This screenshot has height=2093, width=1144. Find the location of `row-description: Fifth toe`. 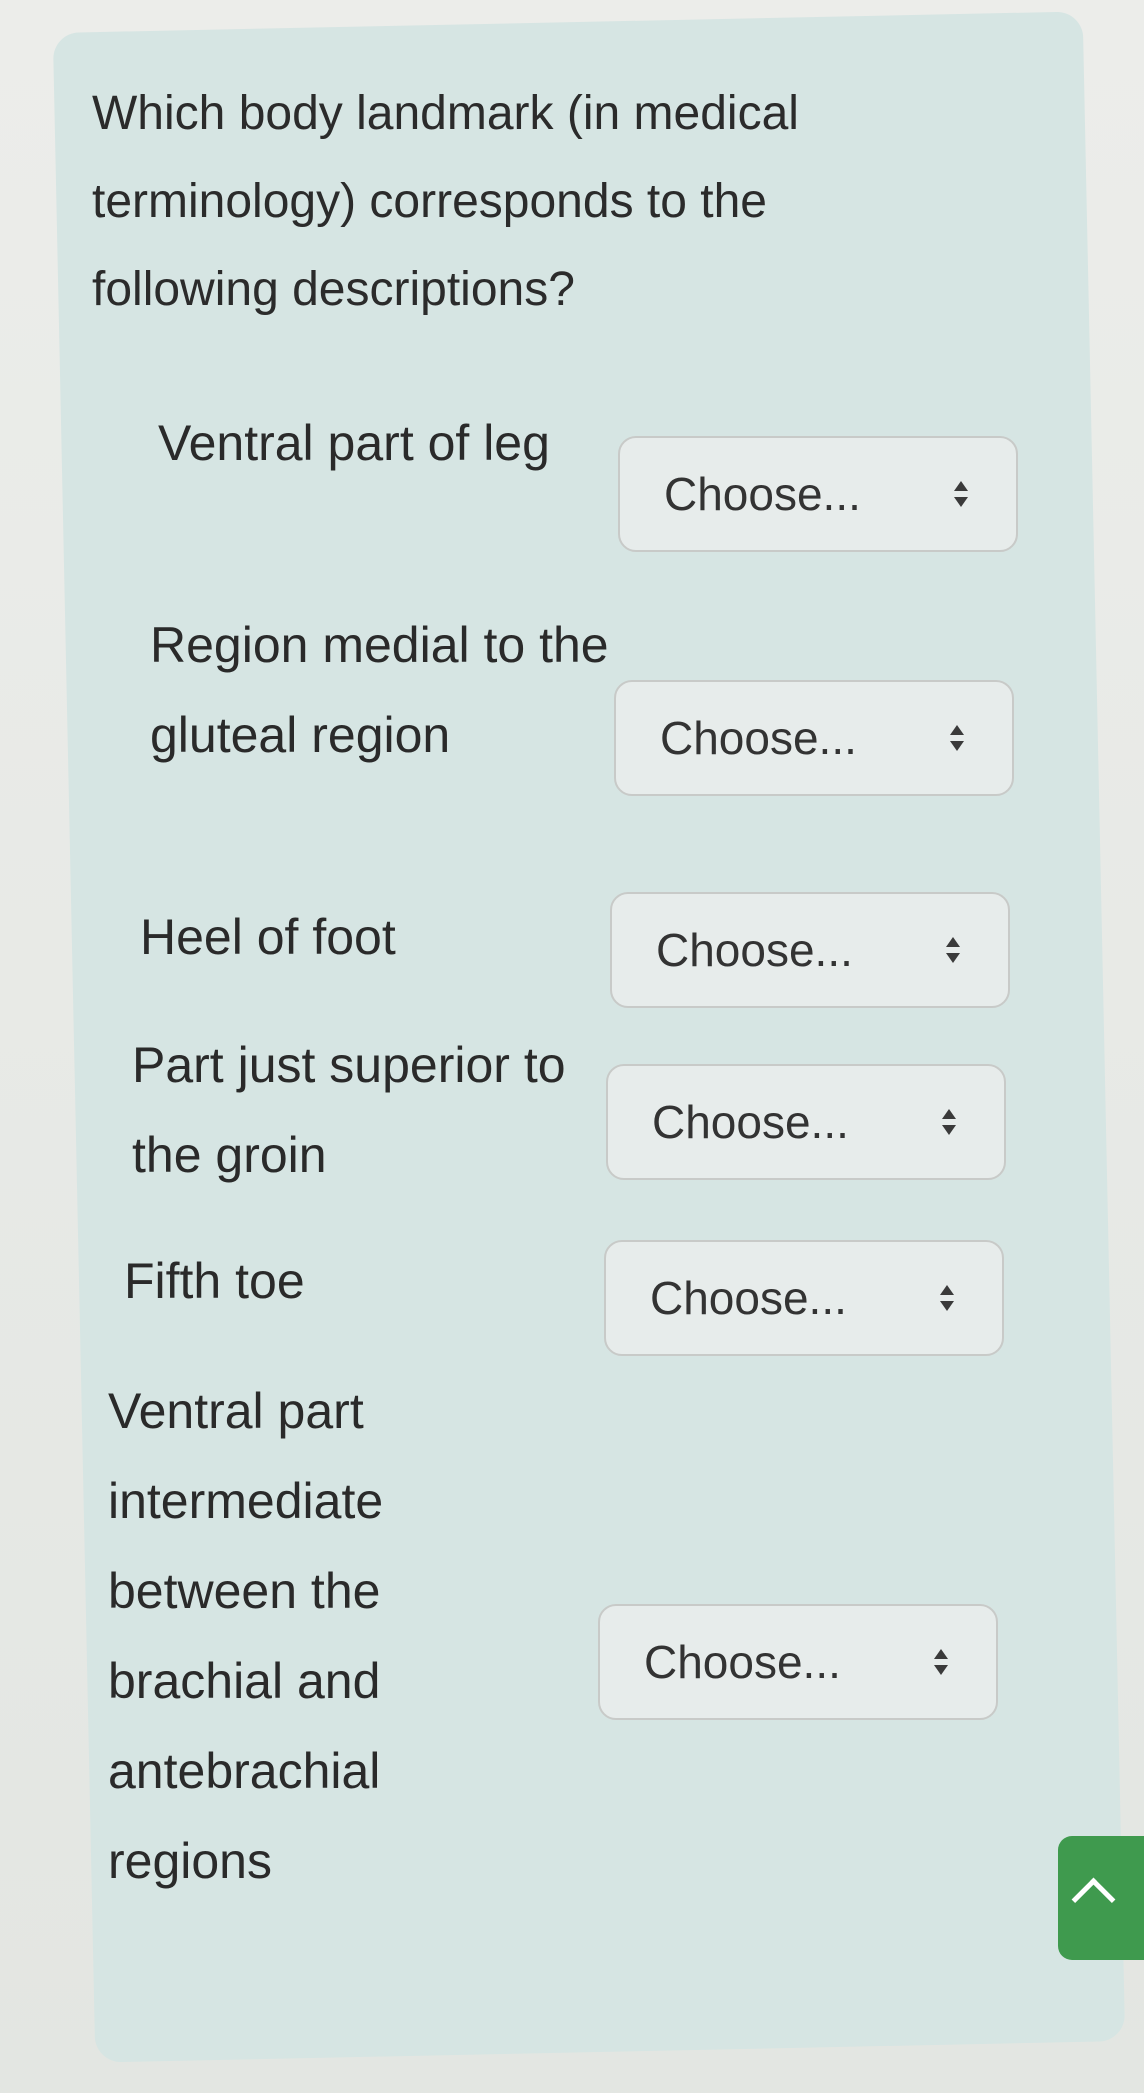

row-description: Fifth toe is located at coordinates (214, 1281).